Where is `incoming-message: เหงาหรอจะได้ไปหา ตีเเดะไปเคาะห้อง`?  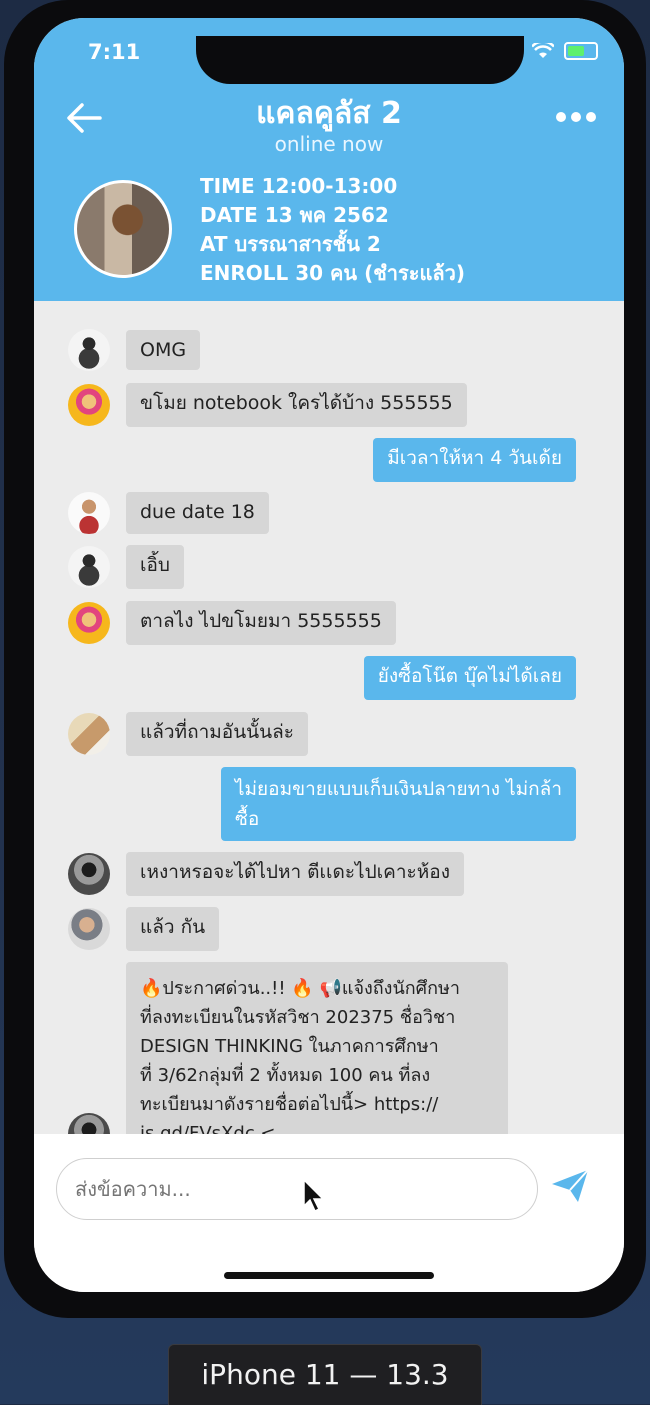 incoming-message: เหงาหรอจะได้ไปหา ตีเเดะไปเคาะห้อง is located at coordinates (295, 874).